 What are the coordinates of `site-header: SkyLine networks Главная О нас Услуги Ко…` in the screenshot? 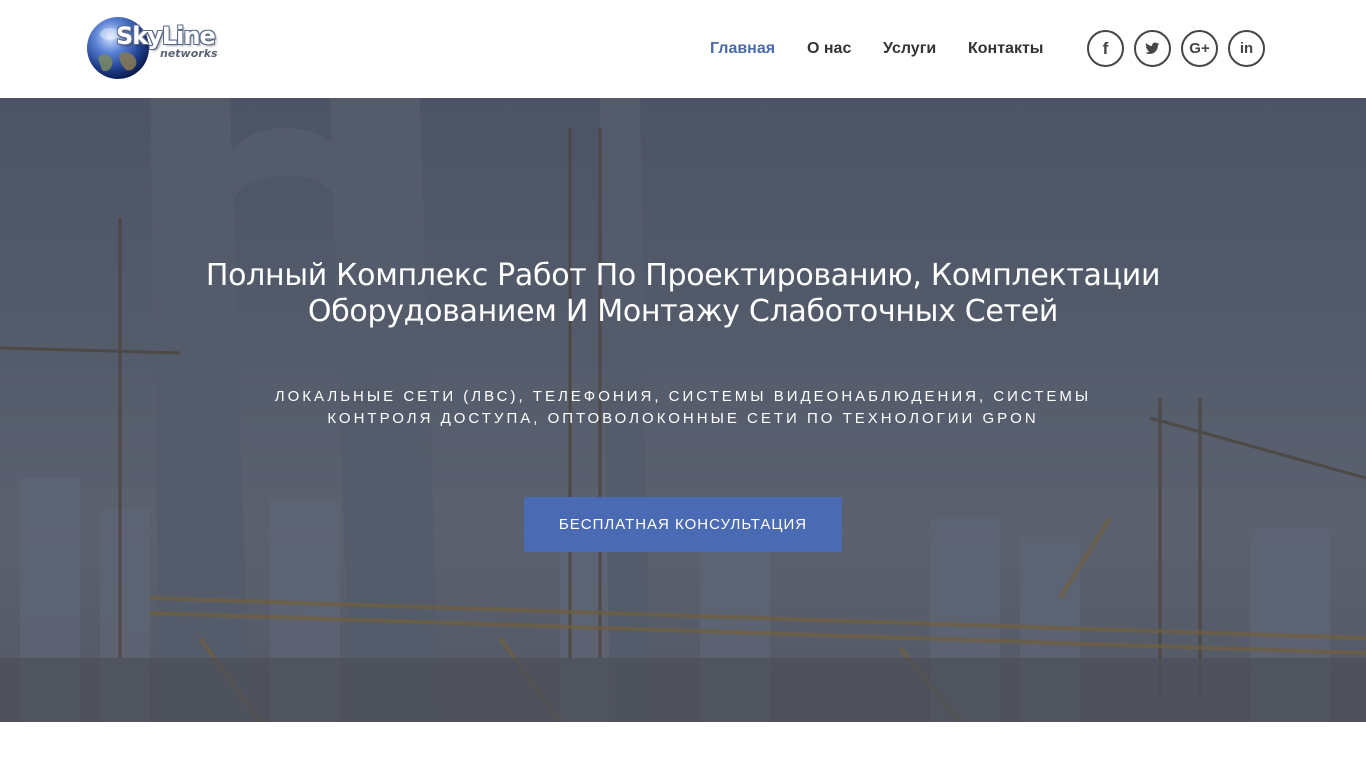 It's located at (683, 49).